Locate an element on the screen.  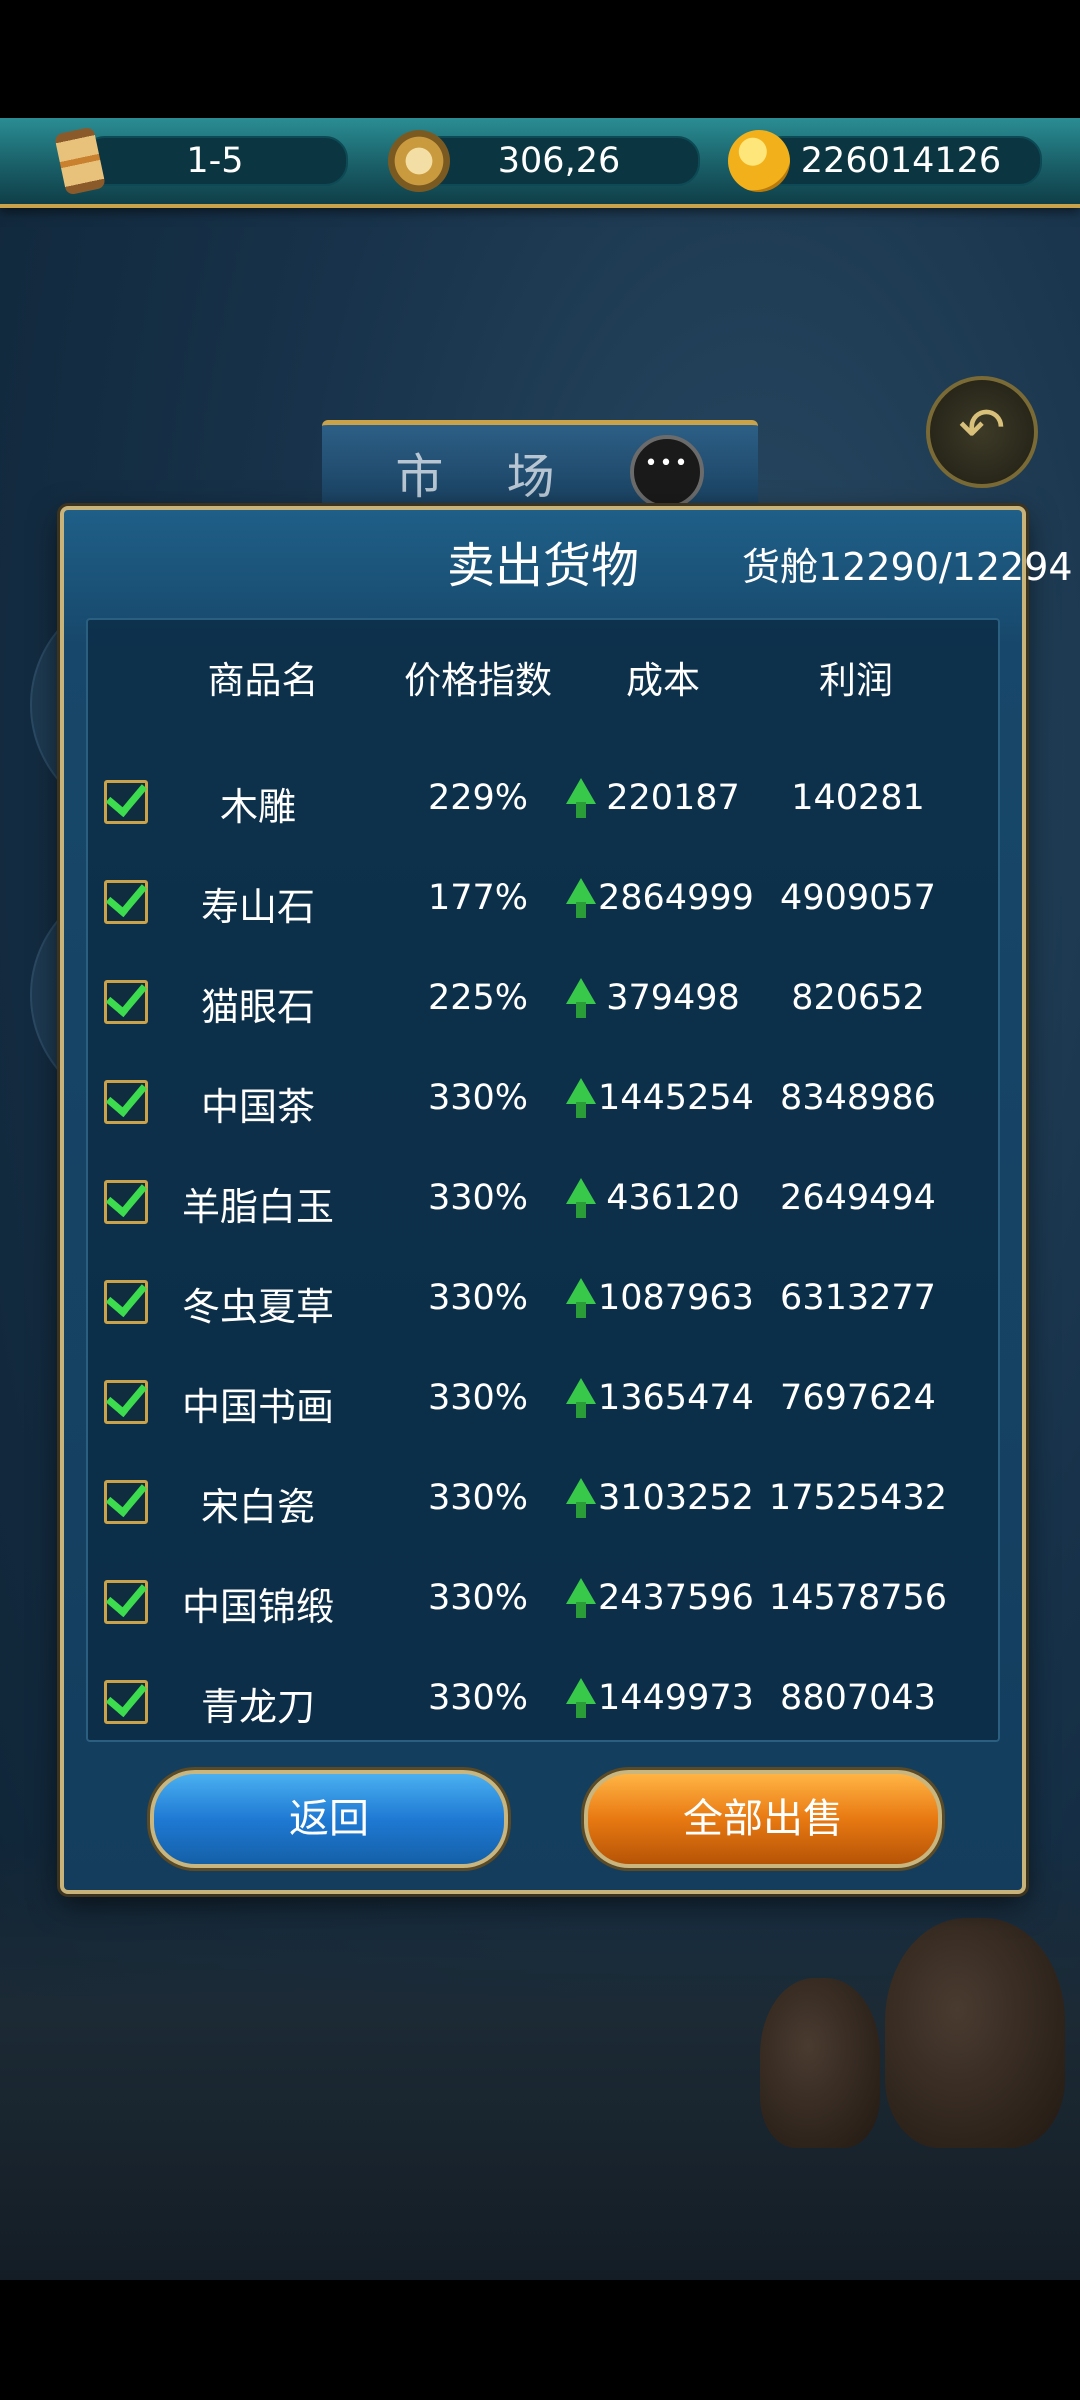
price-index: 225% is located at coordinates (478, 998).